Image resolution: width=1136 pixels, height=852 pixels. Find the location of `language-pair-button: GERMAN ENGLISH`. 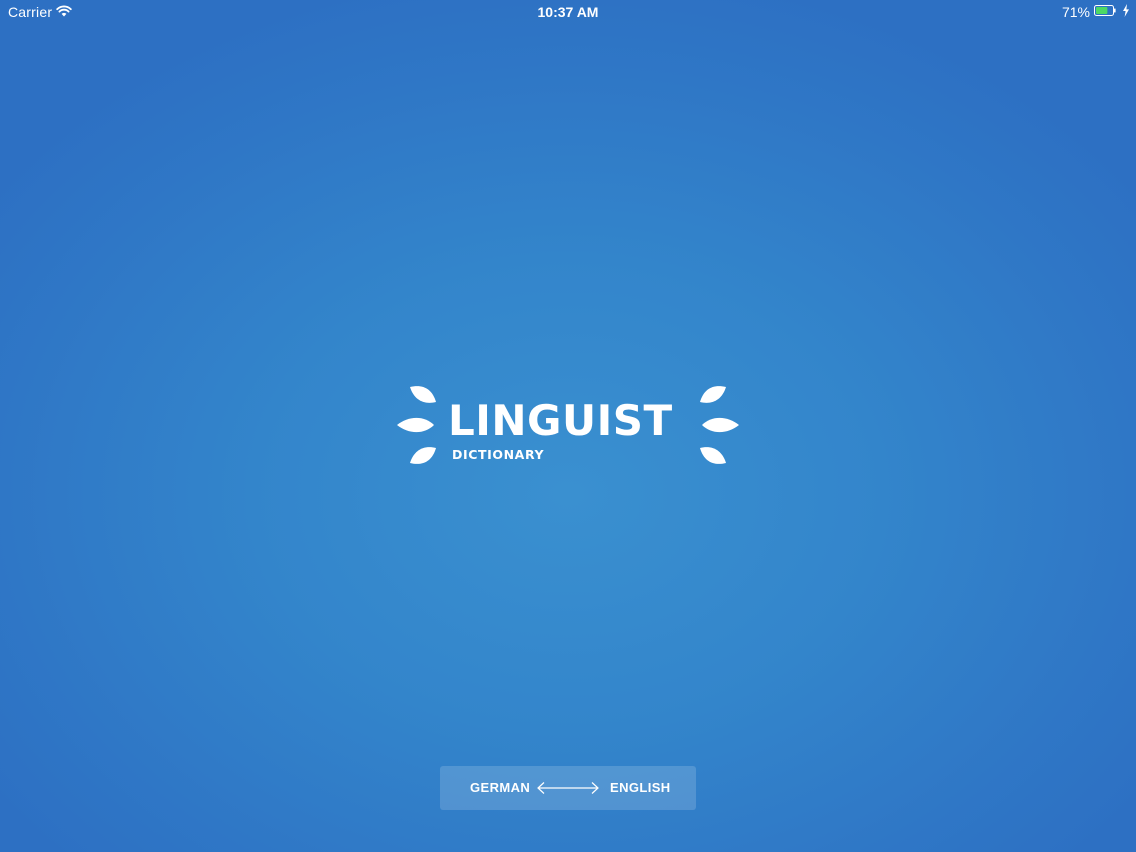

language-pair-button: GERMAN ENGLISH is located at coordinates (568, 788).